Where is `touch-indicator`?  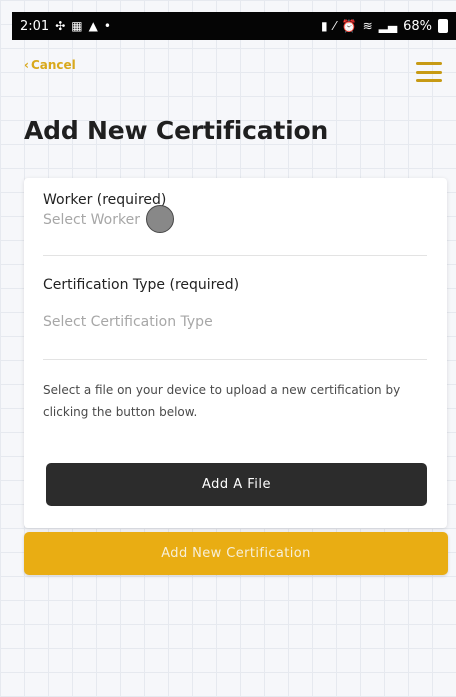
touch-indicator is located at coordinates (160, 219).